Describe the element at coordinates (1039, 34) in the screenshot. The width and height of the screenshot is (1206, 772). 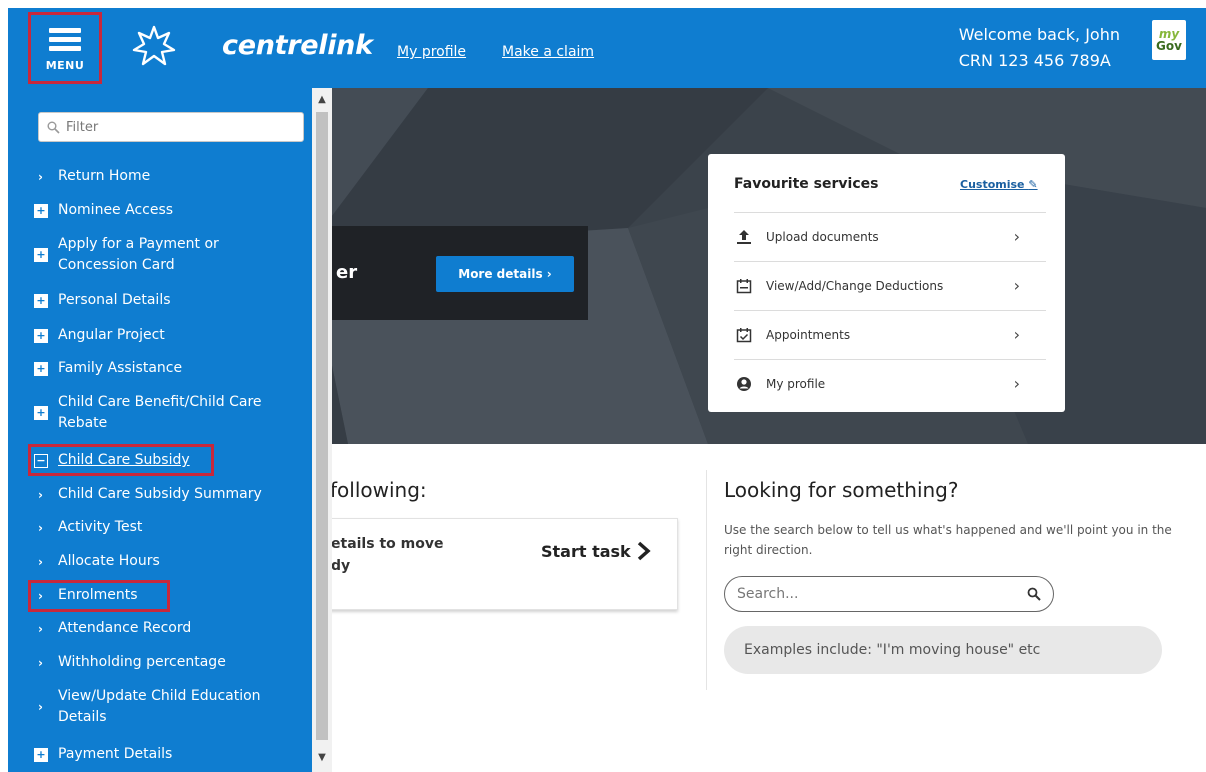
I see `welcome-text: Welcome back, John` at that location.